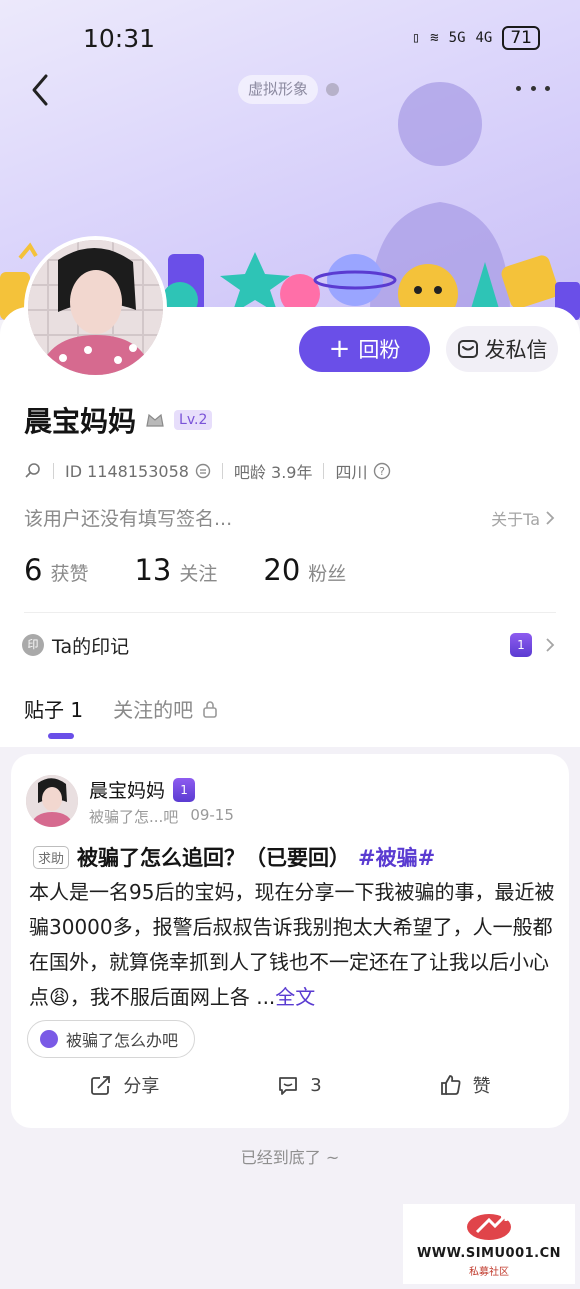  Describe the element at coordinates (489, 1253) in the screenshot. I see `watermark-url: WWW.SIMU001.CN` at that location.